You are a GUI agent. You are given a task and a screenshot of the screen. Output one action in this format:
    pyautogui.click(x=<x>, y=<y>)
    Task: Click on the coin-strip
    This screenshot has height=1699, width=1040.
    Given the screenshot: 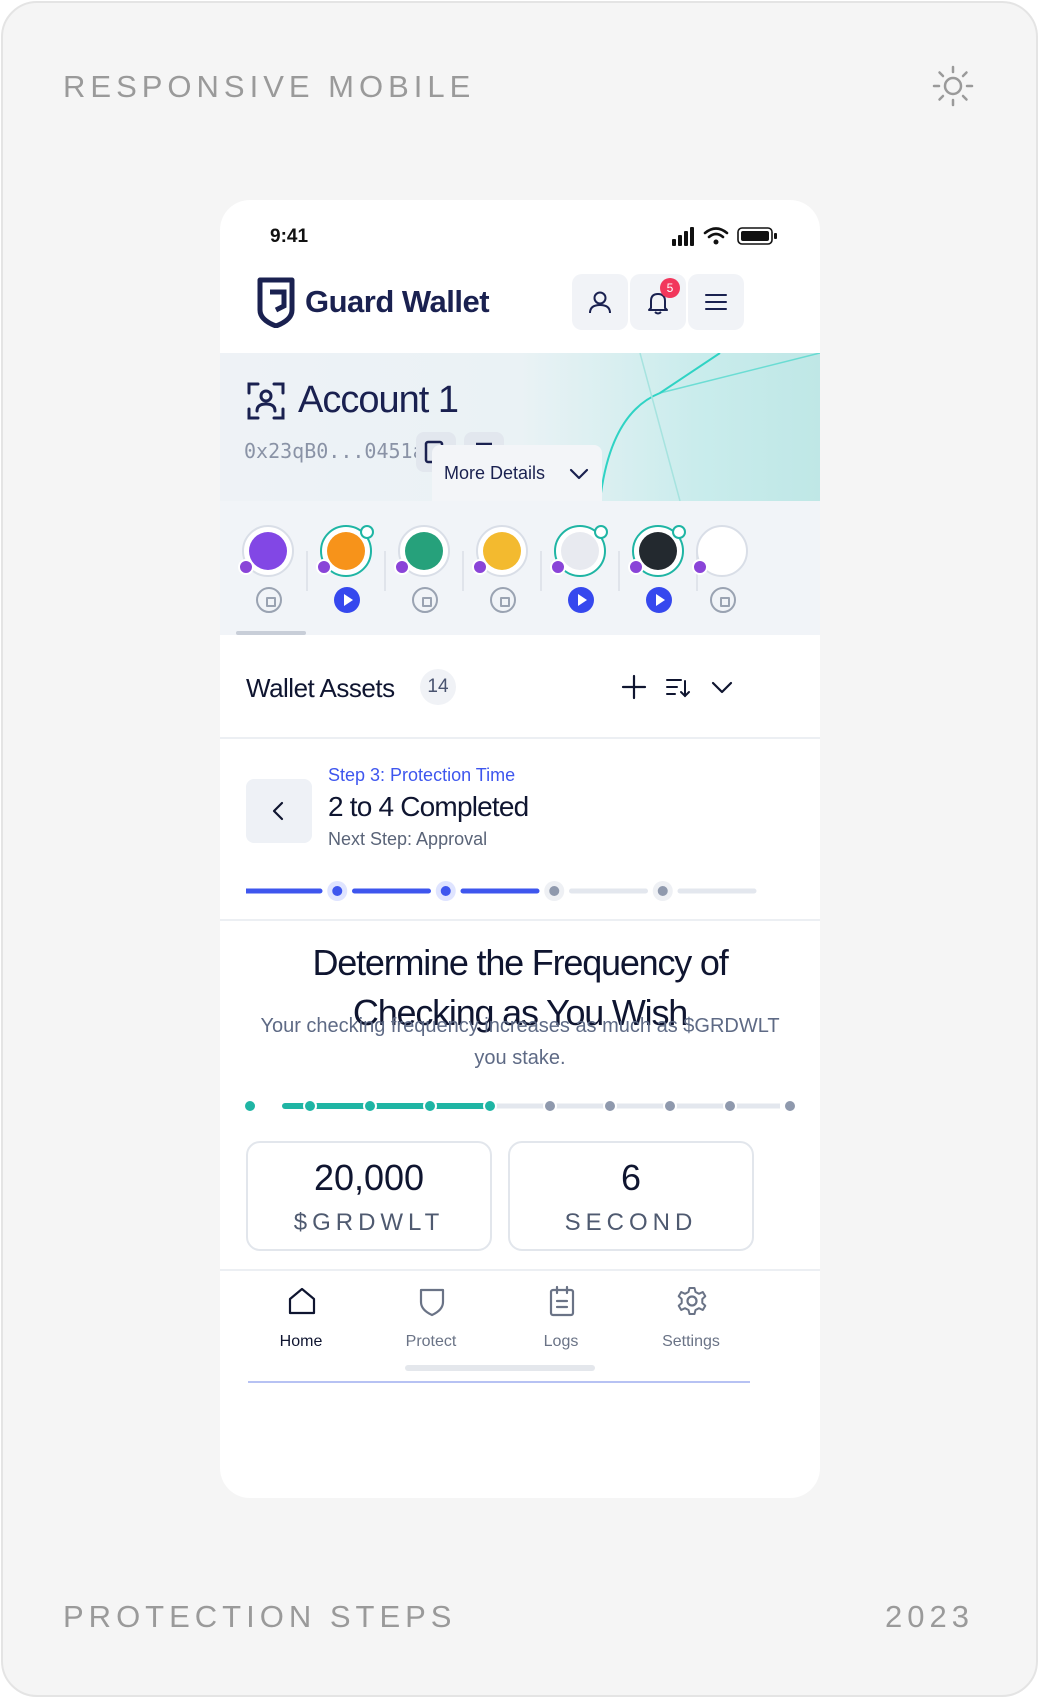 What is the action you would take?
    pyautogui.click(x=520, y=568)
    